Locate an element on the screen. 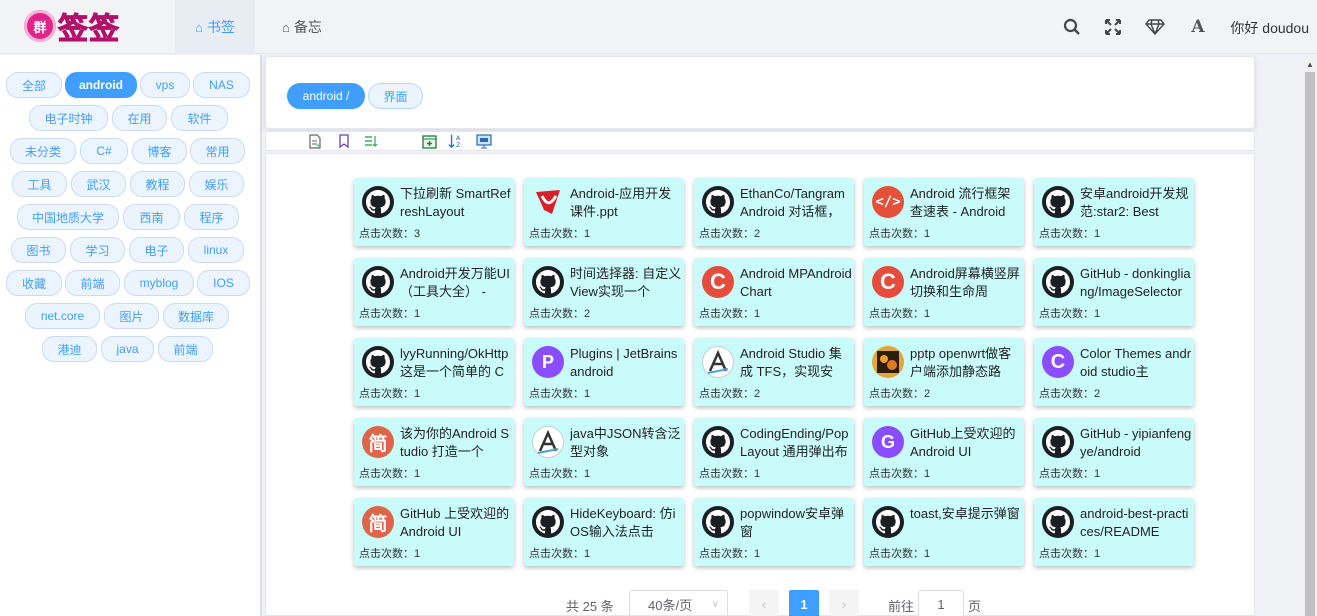 Image resolution: width=1317 pixels, height=616 pixels. tag-blog: 博客 is located at coordinates (159, 151).